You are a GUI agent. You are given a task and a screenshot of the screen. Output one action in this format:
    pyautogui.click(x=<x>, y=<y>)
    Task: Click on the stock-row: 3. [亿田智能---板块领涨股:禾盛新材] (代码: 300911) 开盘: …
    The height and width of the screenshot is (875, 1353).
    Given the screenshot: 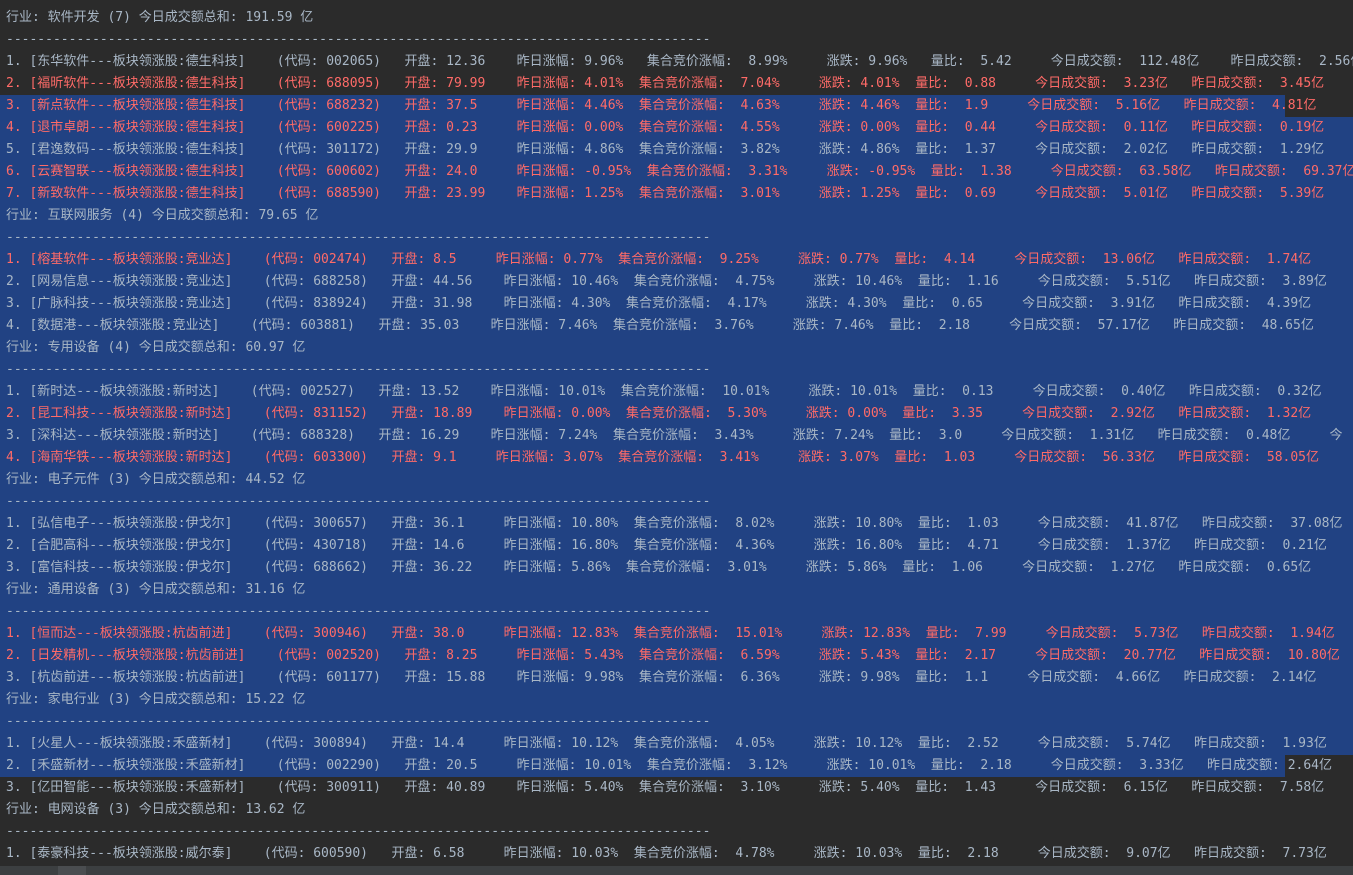 What is the action you would take?
    pyautogui.click(x=665, y=787)
    